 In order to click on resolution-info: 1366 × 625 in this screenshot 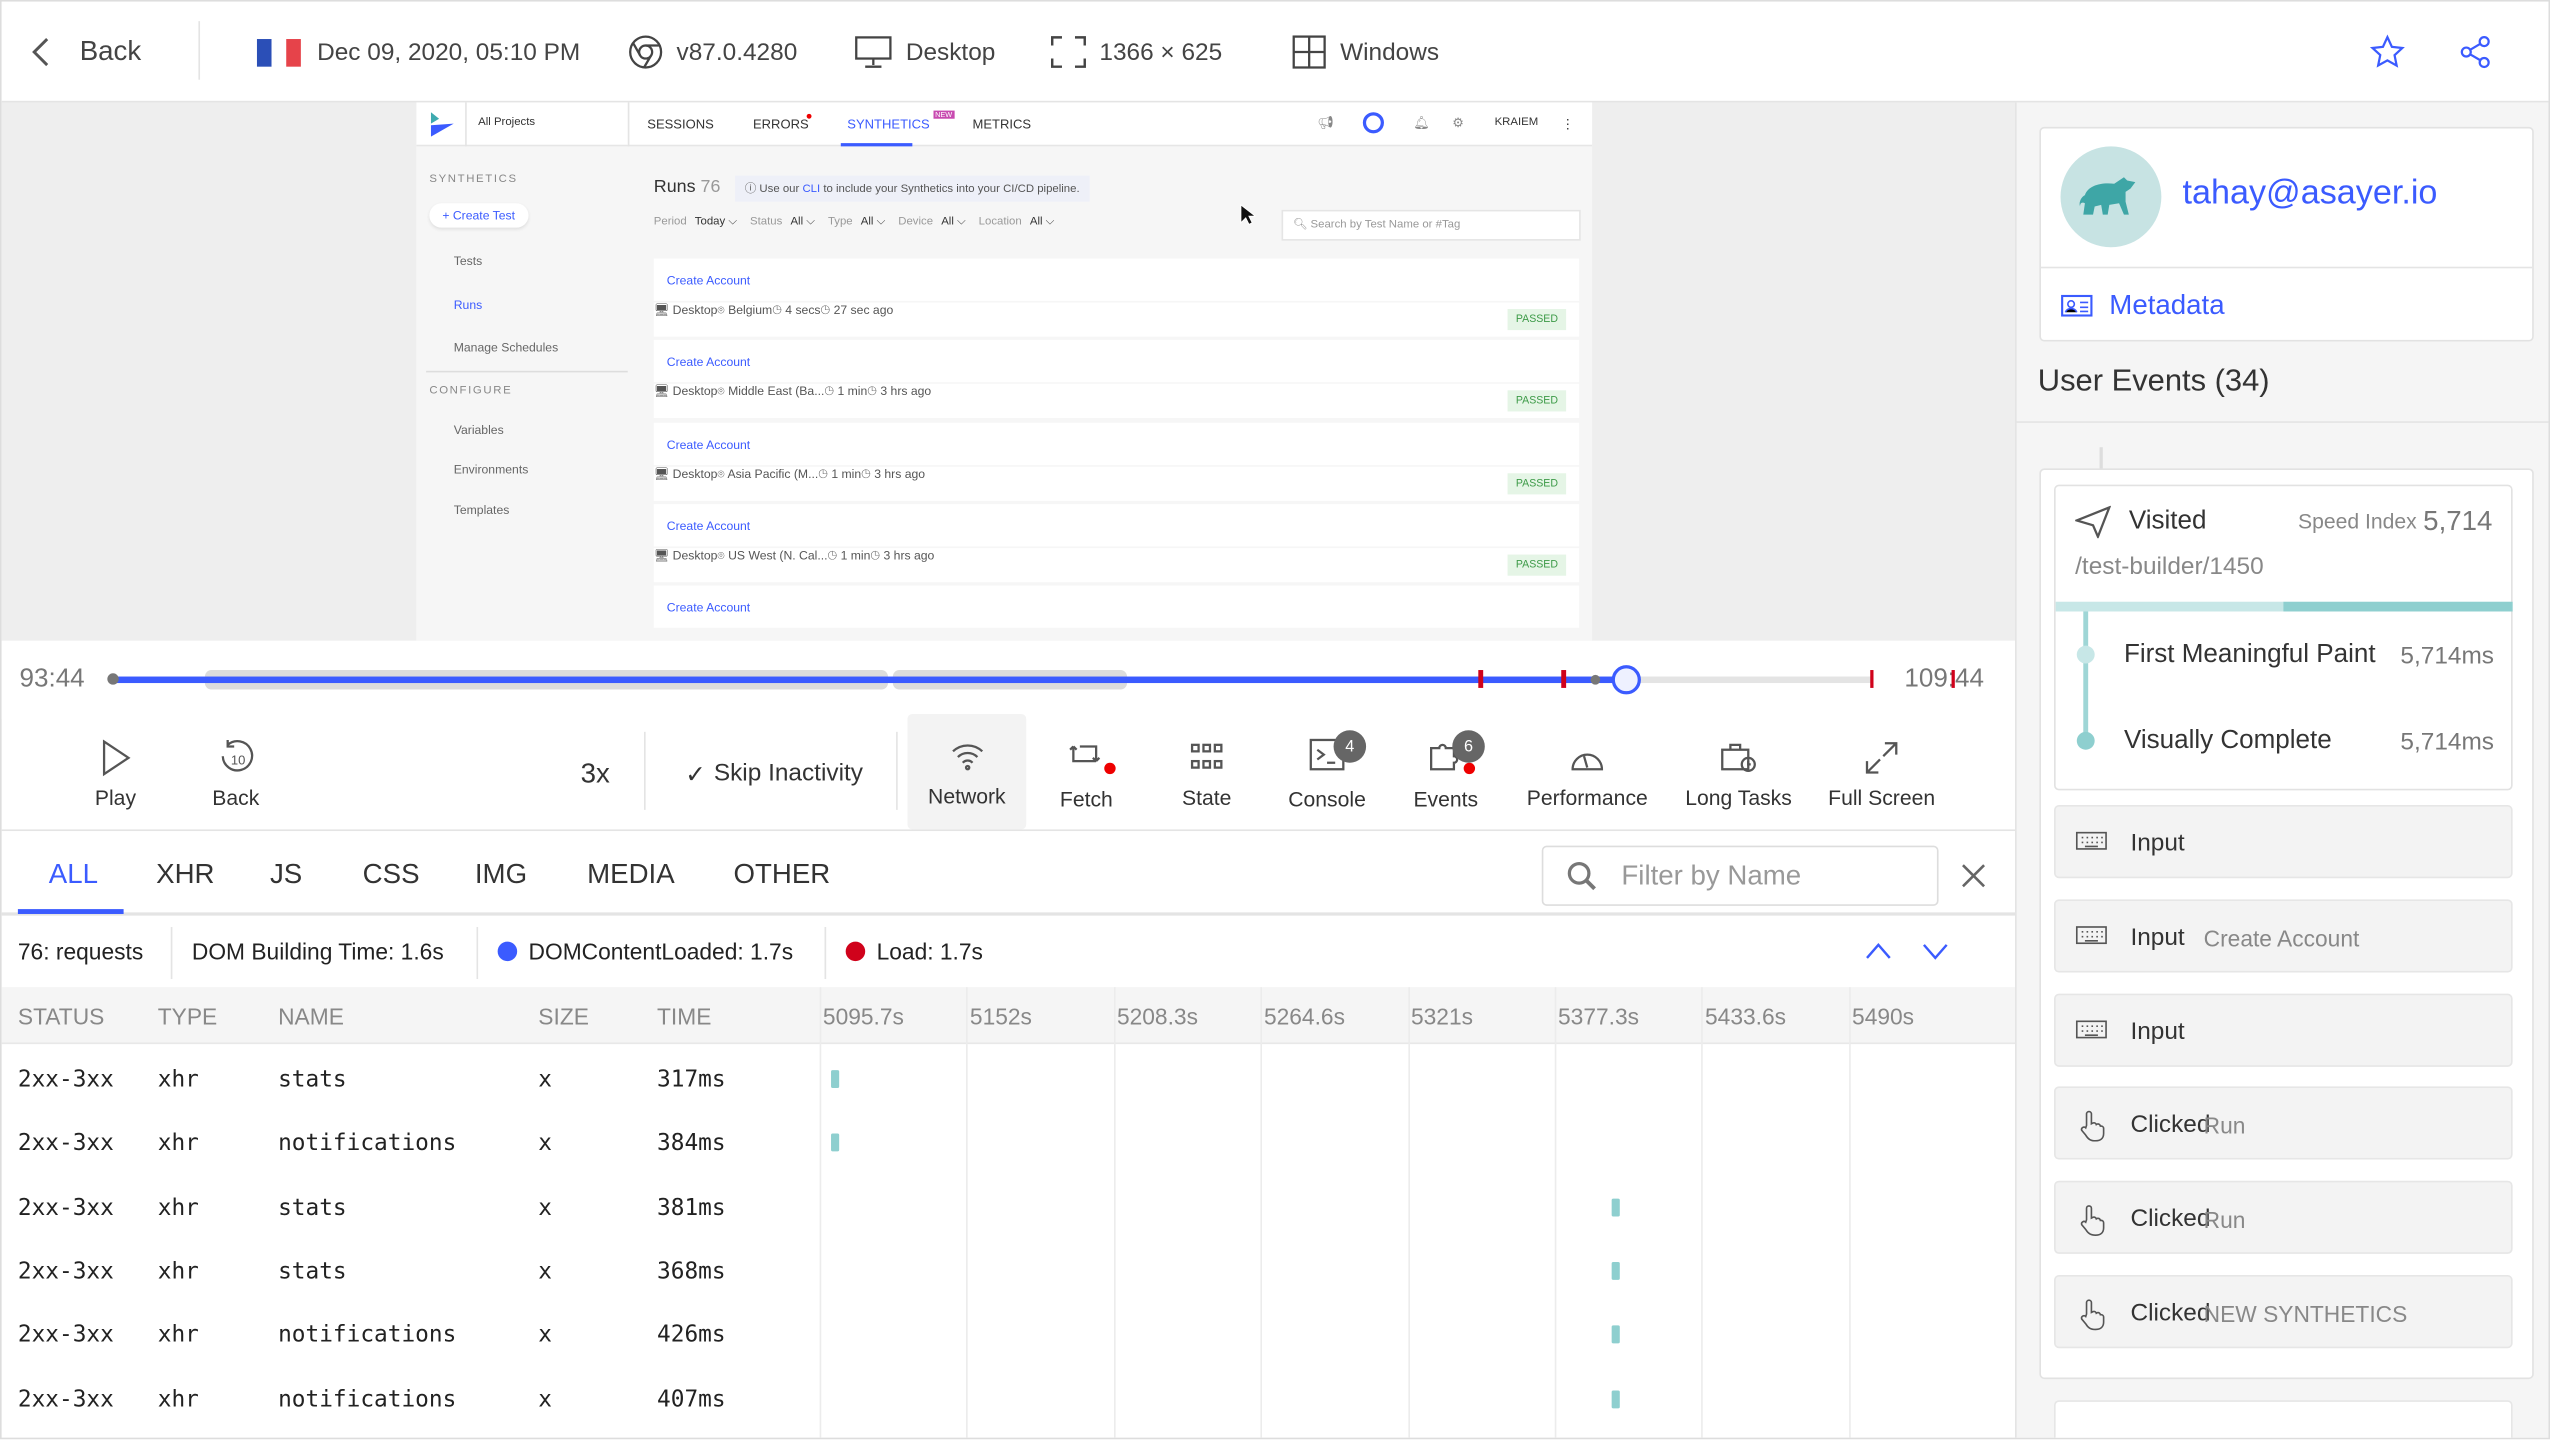, I will do `click(1136, 52)`.